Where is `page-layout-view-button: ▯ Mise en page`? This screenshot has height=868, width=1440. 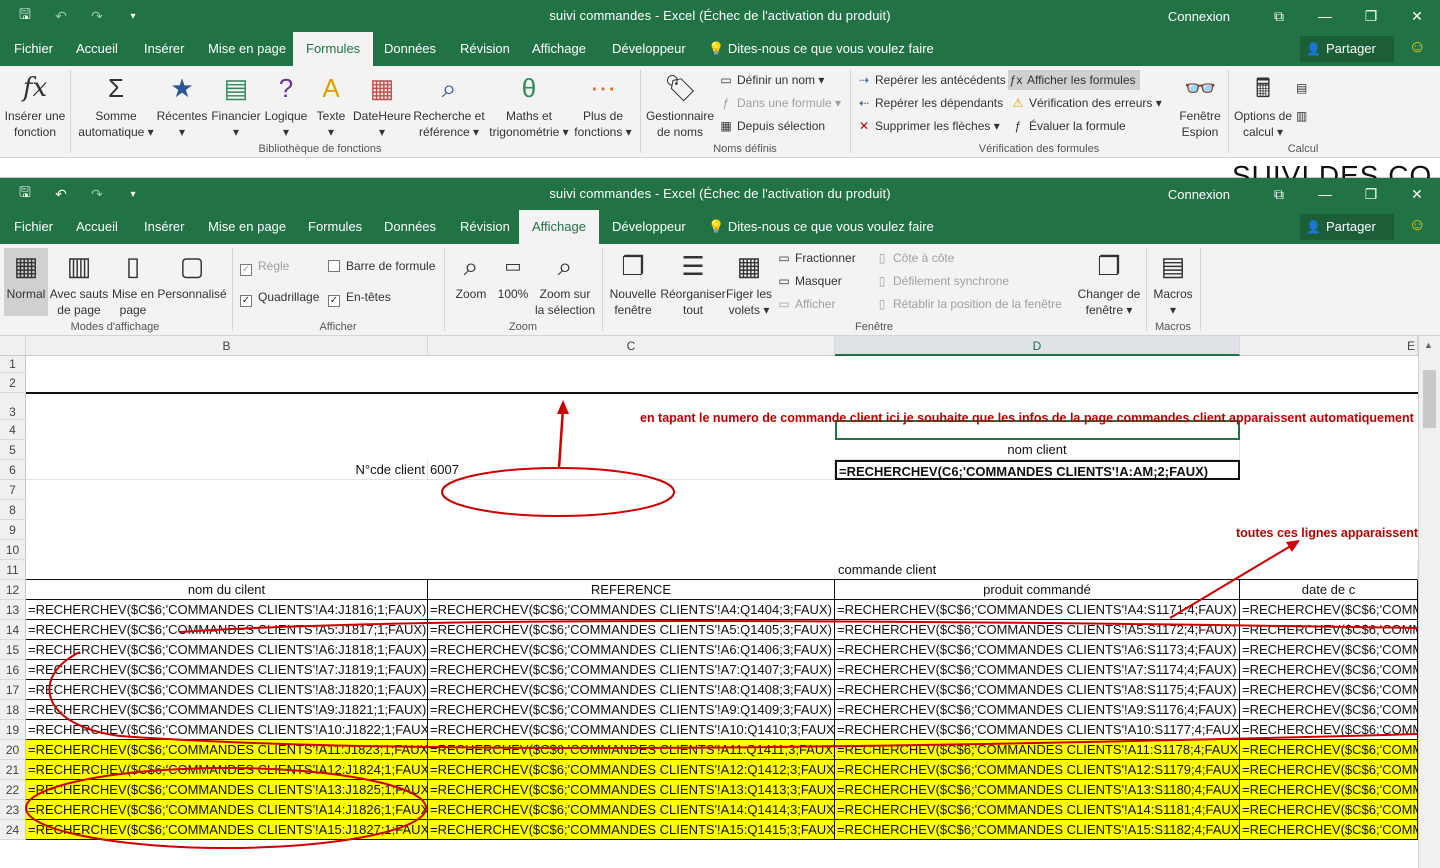
page-layout-view-button: ▯ Mise en page is located at coordinates (133, 284).